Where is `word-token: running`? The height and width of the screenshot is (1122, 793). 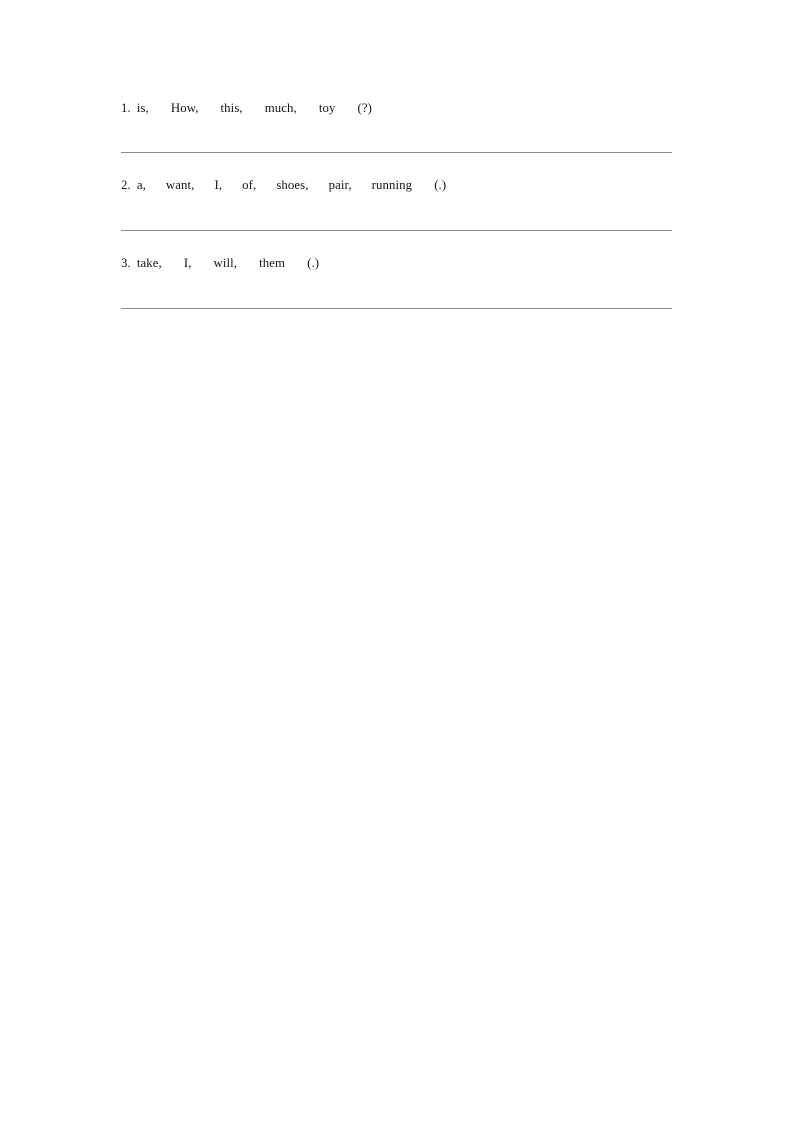
word-token: running is located at coordinates (392, 185).